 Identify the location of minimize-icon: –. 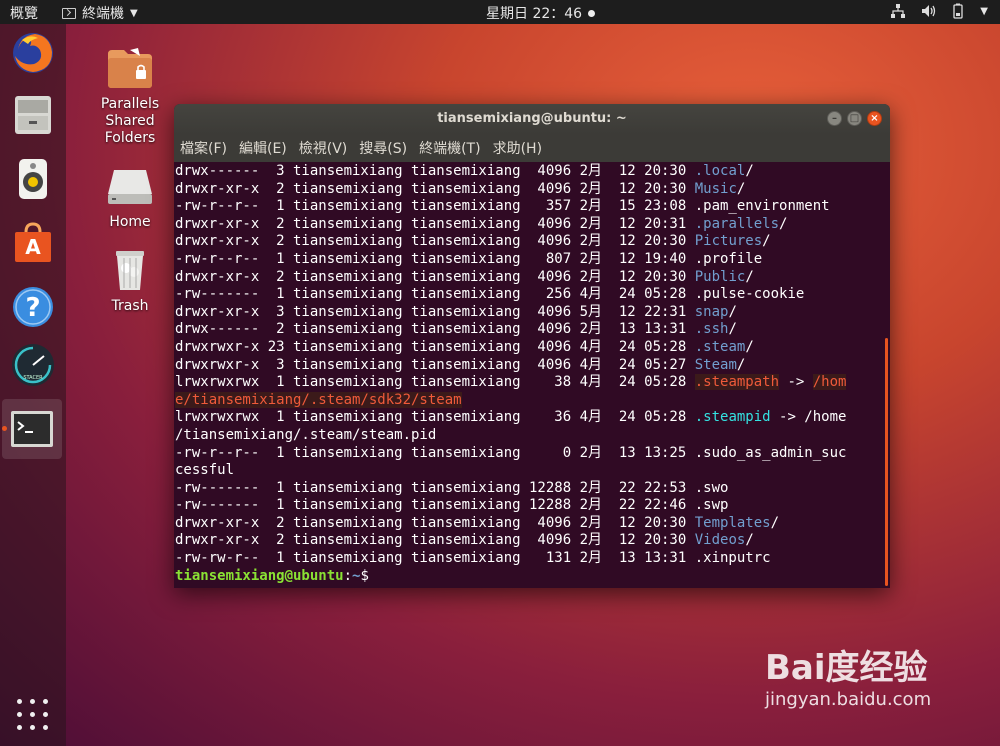
(834, 118).